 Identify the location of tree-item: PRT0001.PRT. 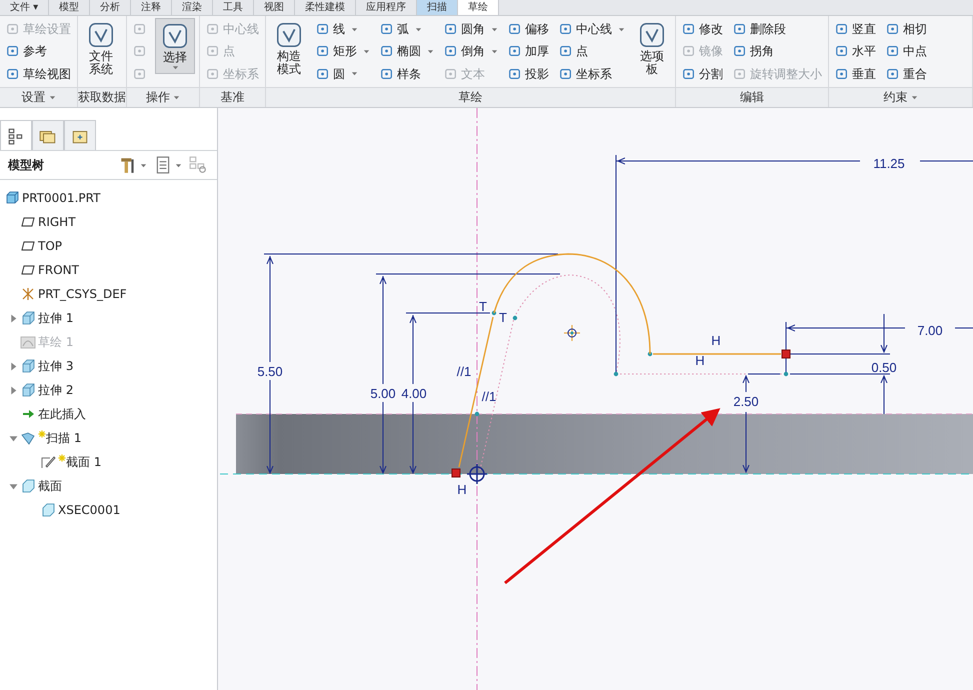
(61, 198).